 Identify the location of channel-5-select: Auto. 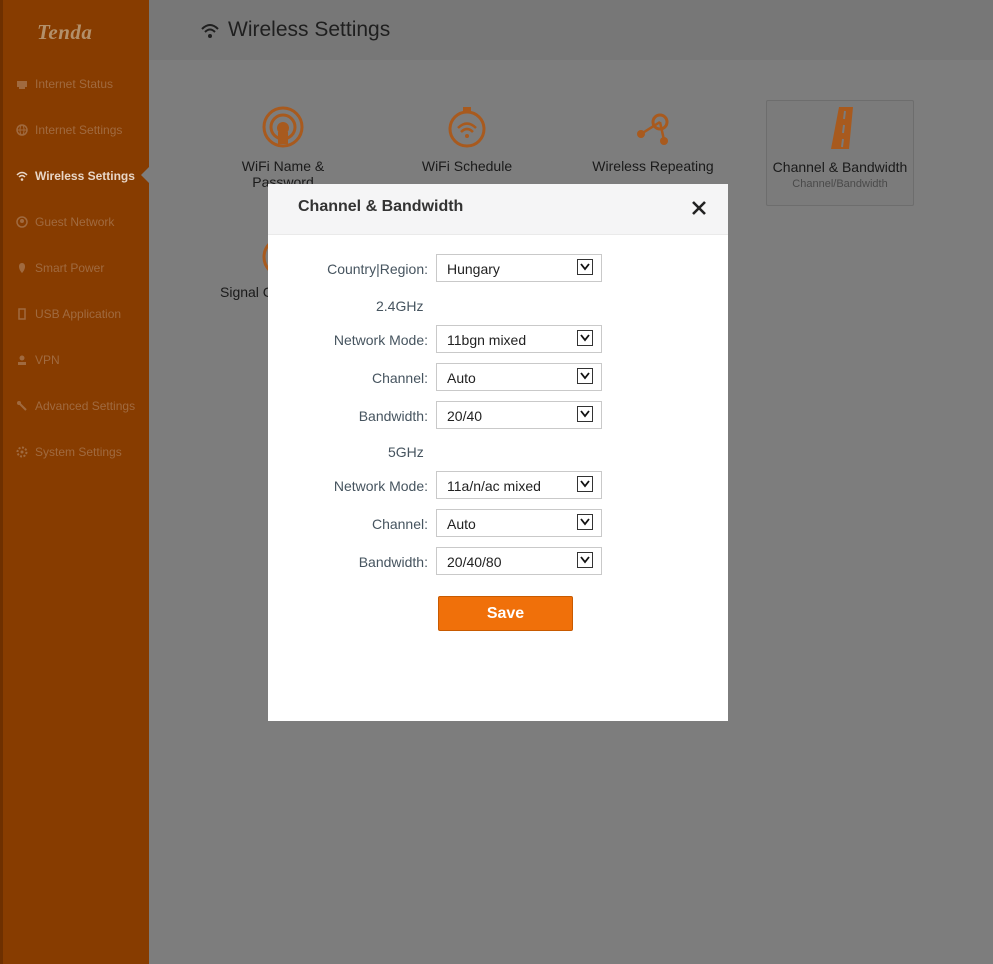
(519, 523).